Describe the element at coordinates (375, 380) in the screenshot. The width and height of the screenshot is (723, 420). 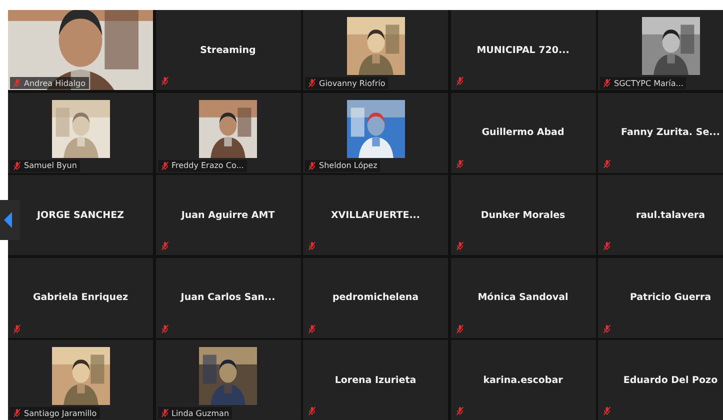
I see `participant-name: Lorena Izurieta` at that location.